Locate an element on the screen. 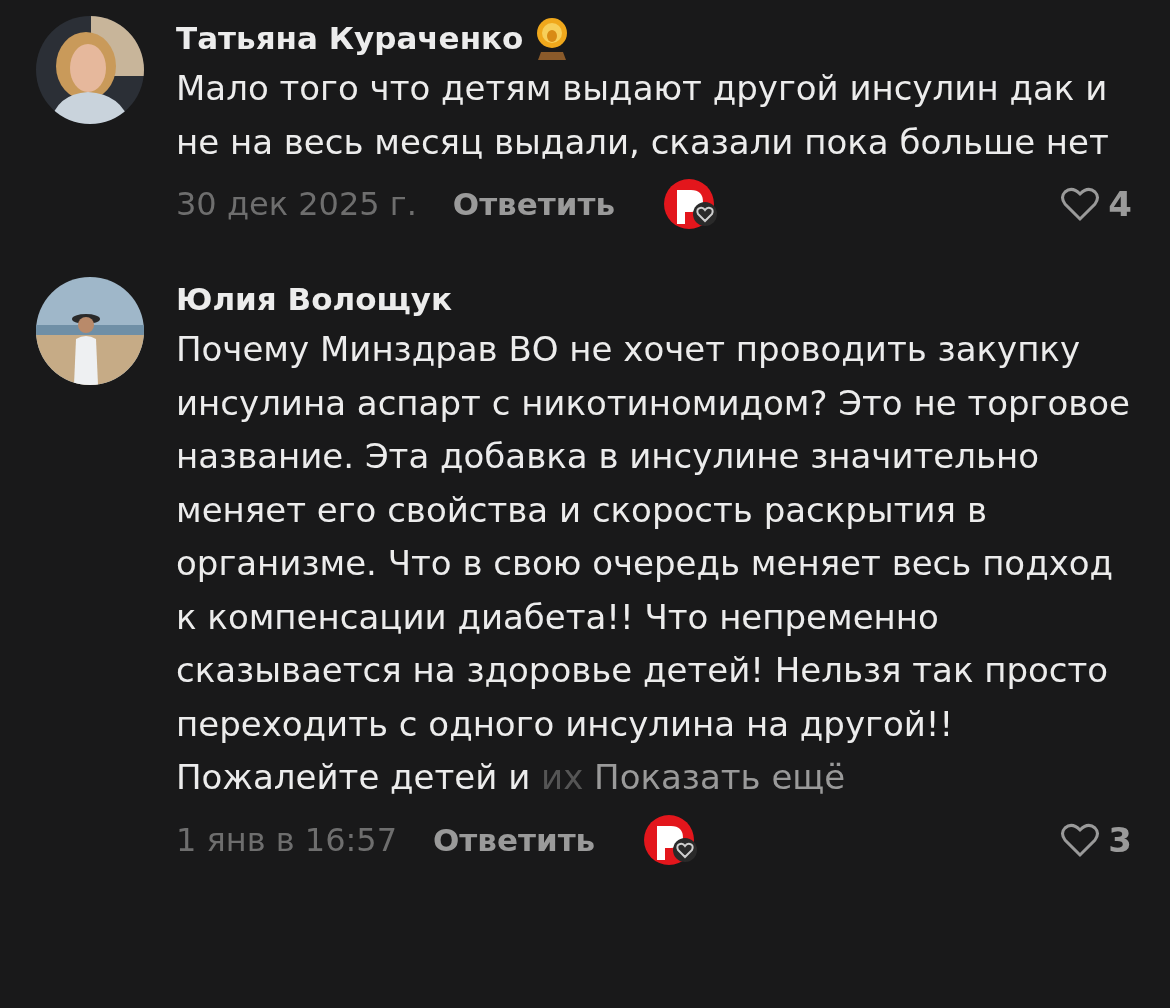 This screenshot has width=1170, height=1008. author-name: Юлия Волощук is located at coordinates (314, 299).